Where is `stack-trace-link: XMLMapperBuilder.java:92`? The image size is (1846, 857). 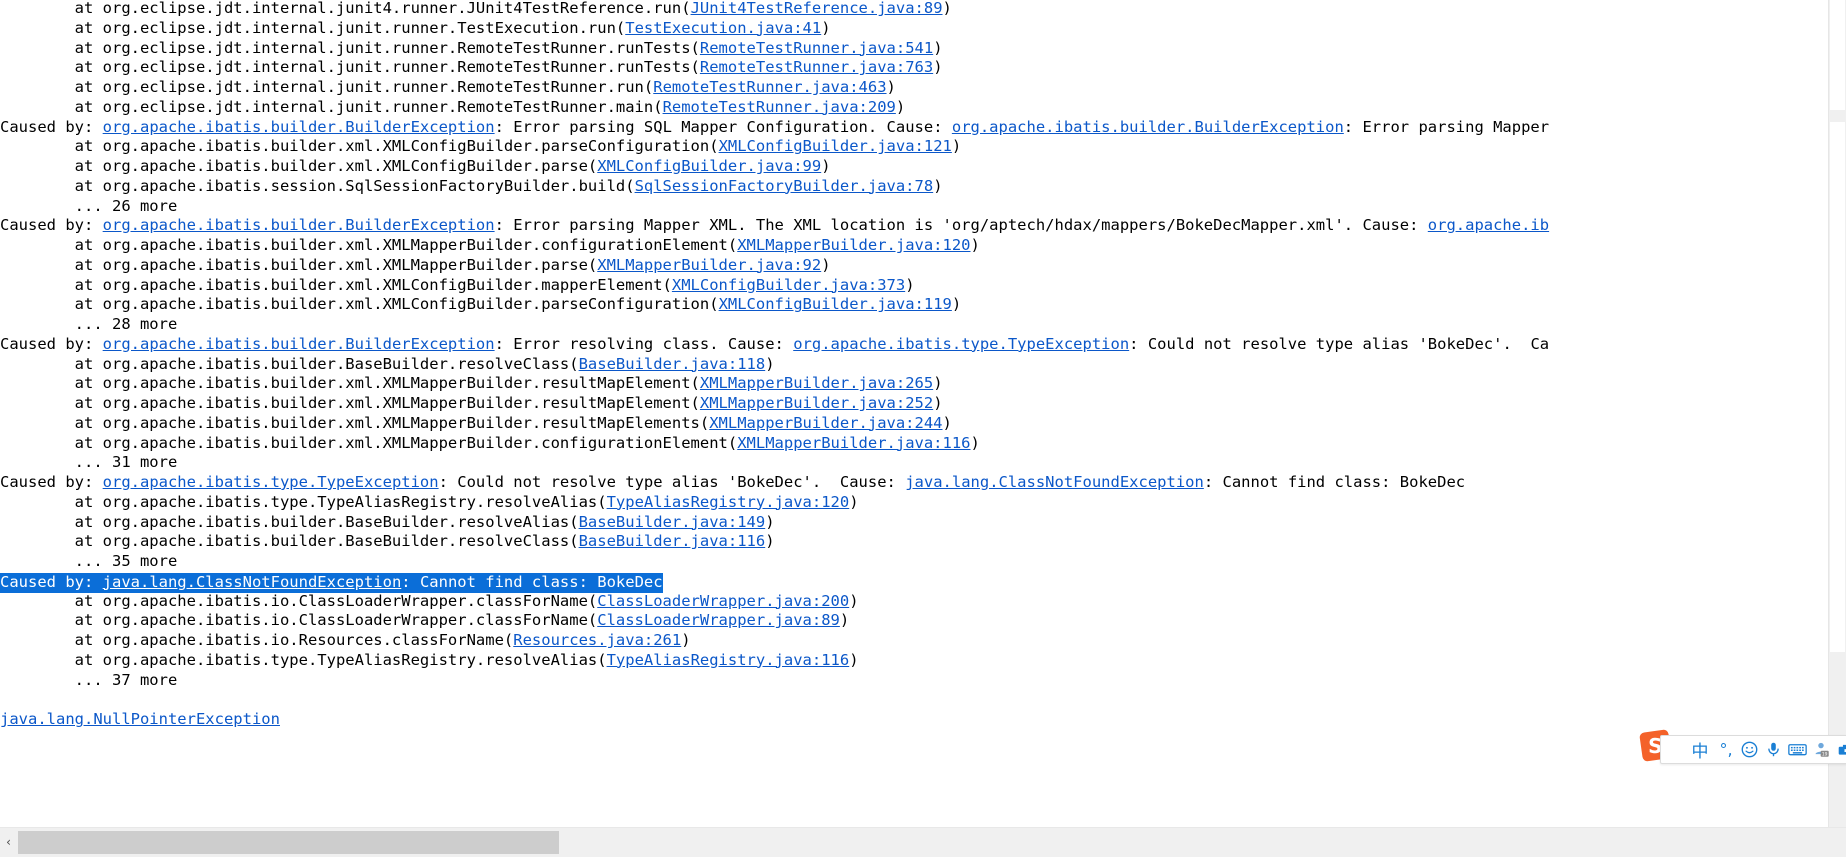
stack-trace-link: XMLMapperBuilder.java:92 is located at coordinates (709, 265).